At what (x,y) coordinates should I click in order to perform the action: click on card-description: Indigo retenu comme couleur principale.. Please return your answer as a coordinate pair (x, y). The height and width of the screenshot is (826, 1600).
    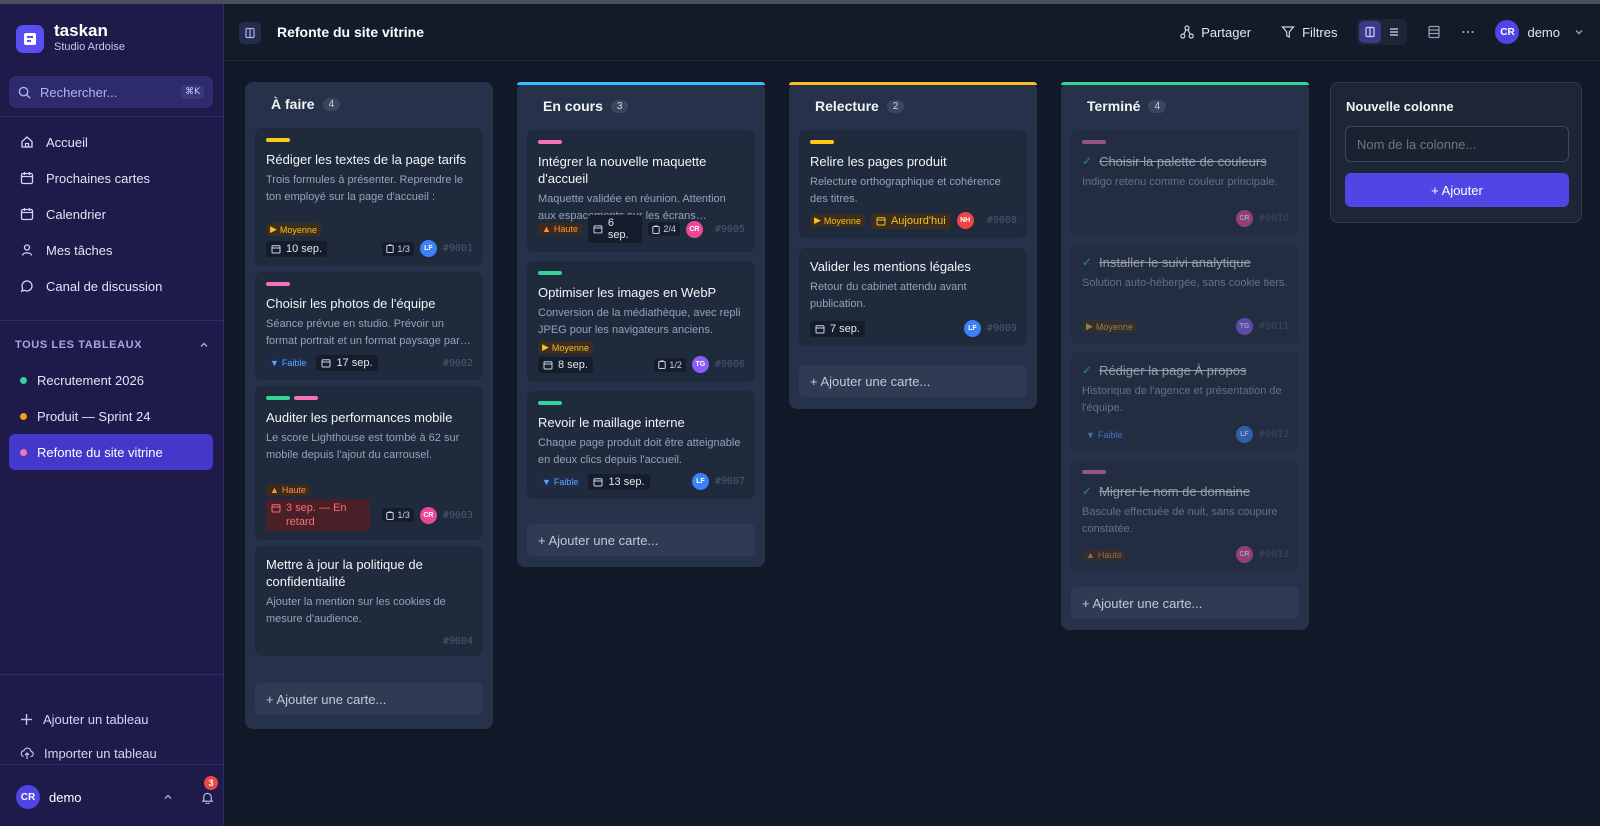
    Looking at the image, I should click on (1180, 182).